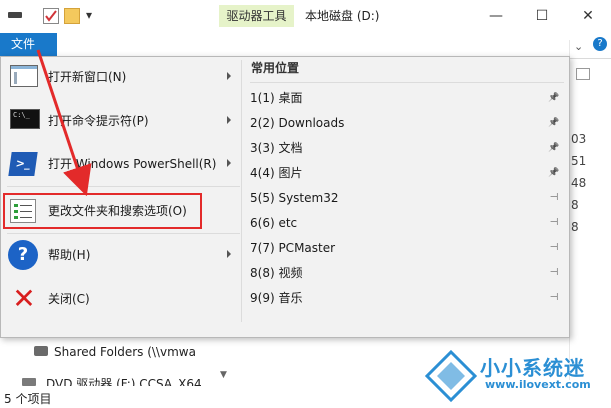 The image size is (611, 408). I want to click on watermark-brand: 小小系统迷, so click(532, 368).